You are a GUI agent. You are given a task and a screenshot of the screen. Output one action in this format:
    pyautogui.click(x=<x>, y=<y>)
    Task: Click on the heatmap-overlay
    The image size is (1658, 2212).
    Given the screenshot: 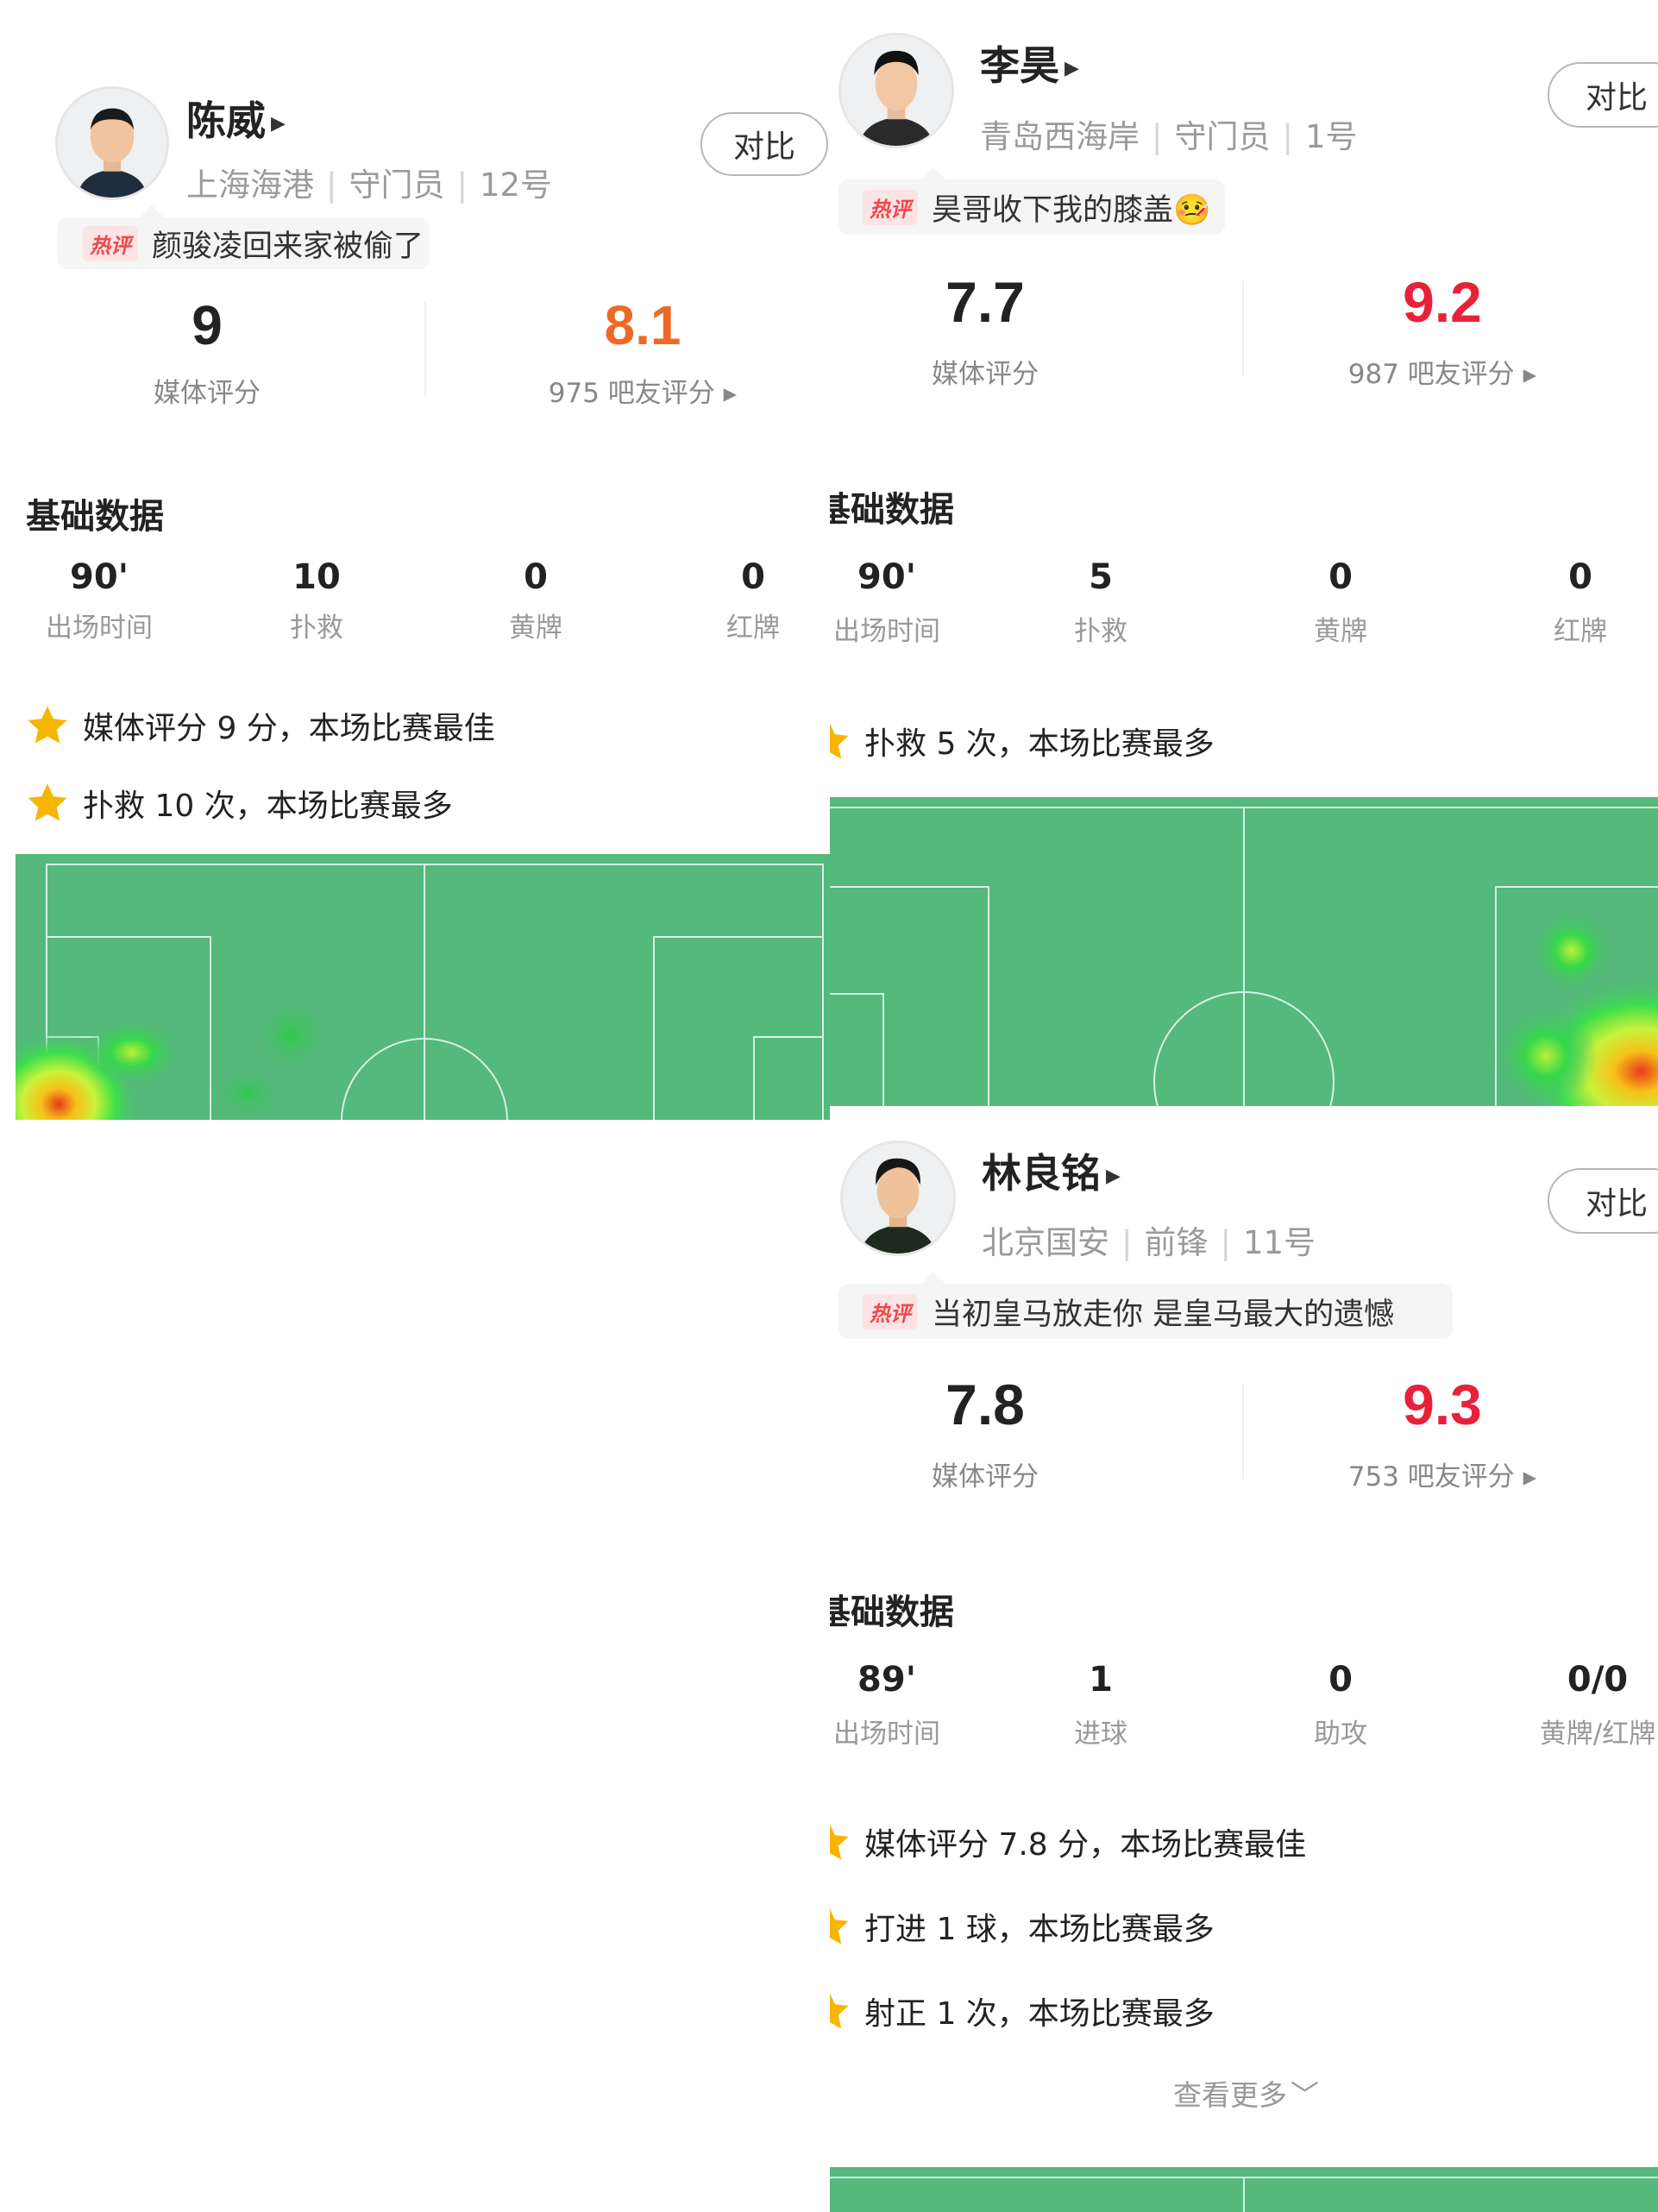 What is the action you would take?
    pyautogui.click(x=1576, y=1008)
    